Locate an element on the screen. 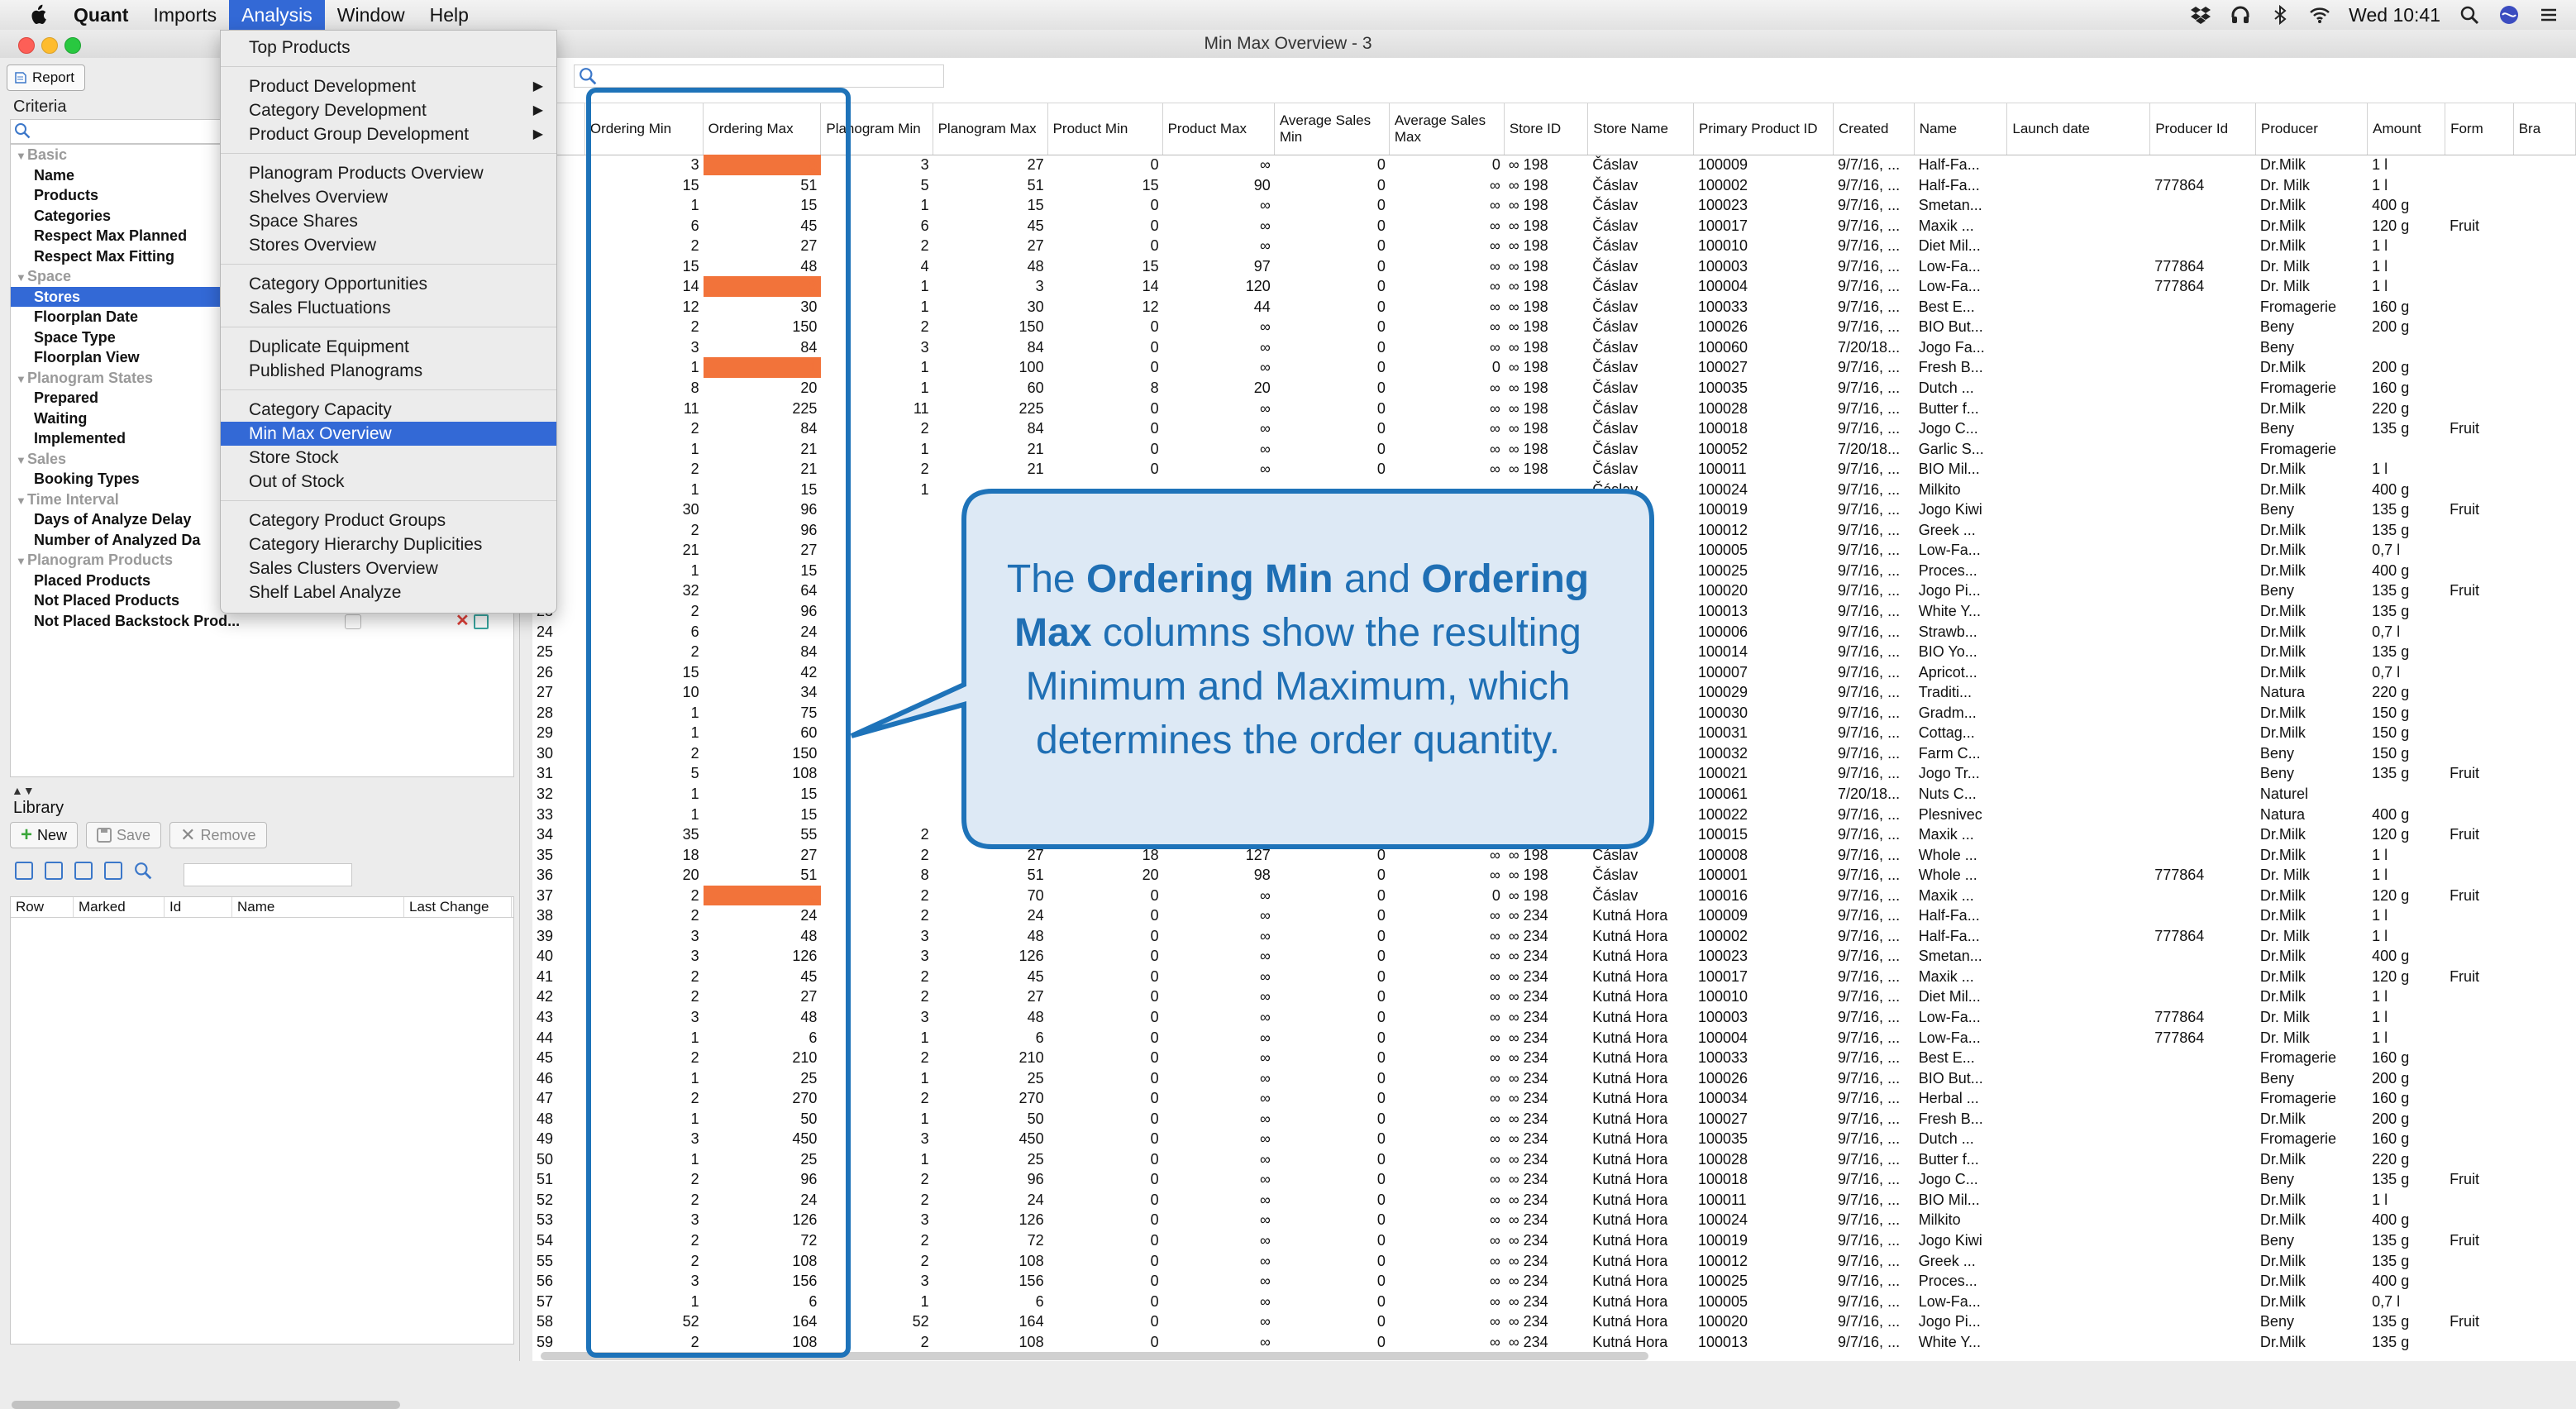 This screenshot has height=1409, width=2576. column-header-name: Name is located at coordinates (1961, 129).